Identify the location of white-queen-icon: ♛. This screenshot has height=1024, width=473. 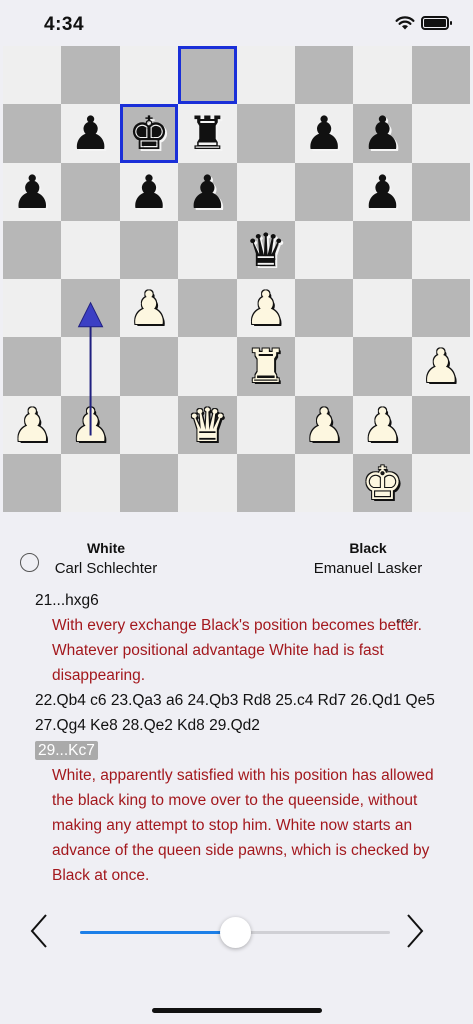
(207, 425).